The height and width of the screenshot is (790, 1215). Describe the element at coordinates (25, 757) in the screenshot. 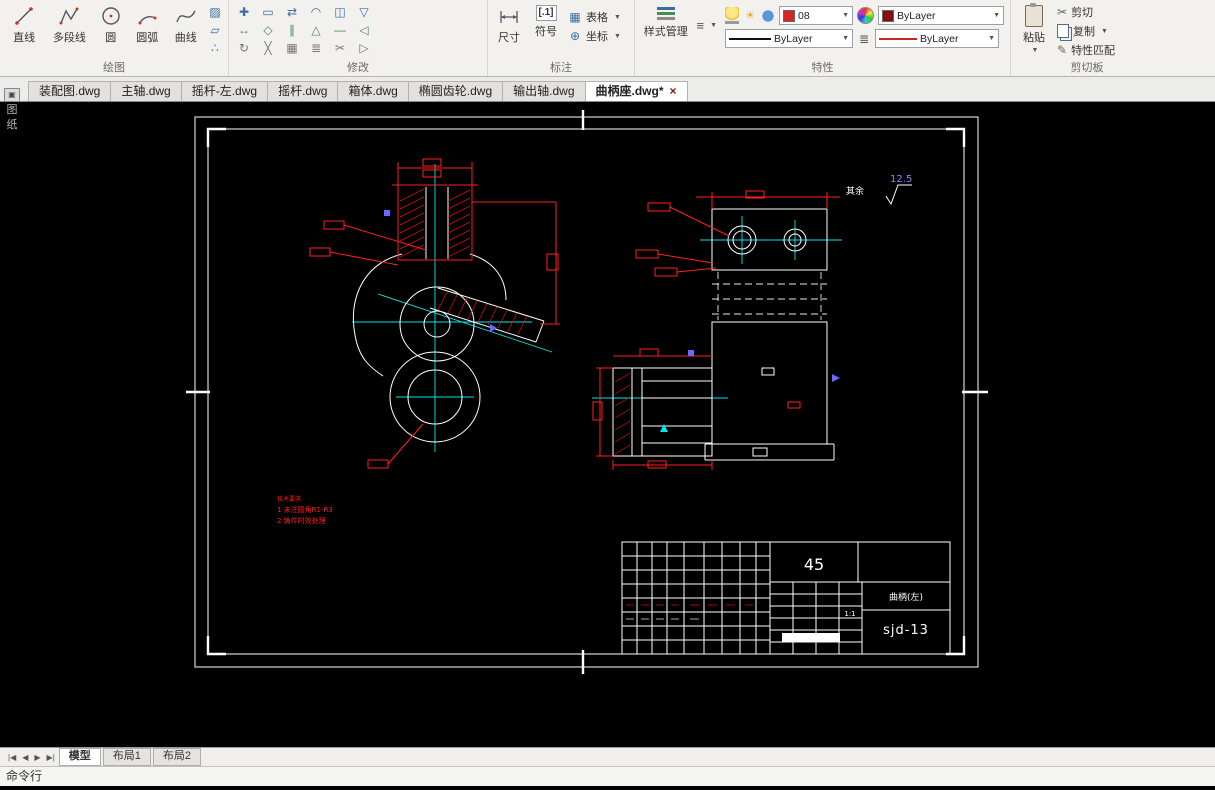

I see `prev-tab-arrow-icon: ◀` at that location.